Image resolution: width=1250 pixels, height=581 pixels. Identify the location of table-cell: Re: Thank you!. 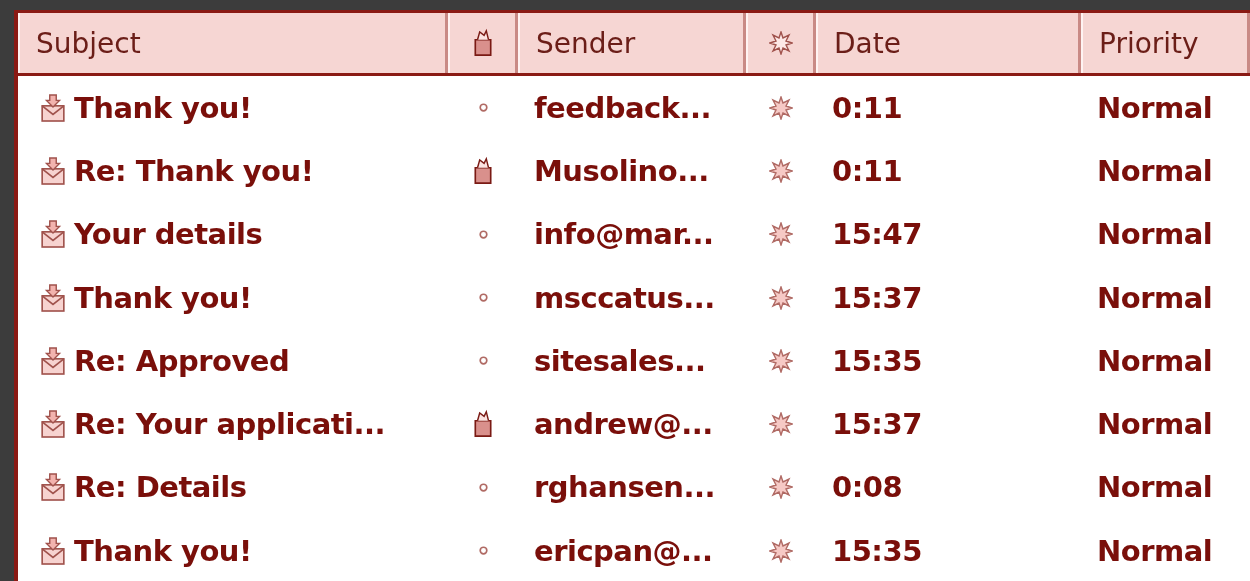
(194, 170).